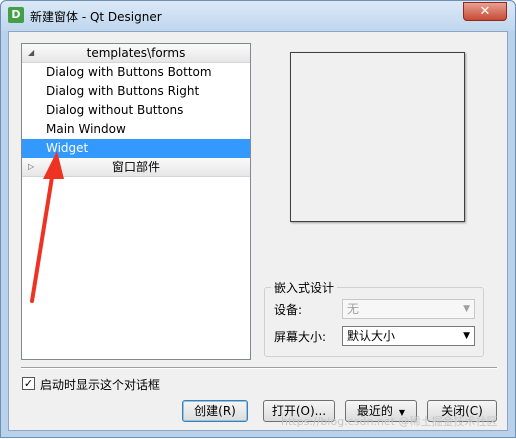 Image resolution: width=516 pixels, height=439 pixels. What do you see at coordinates (136, 129) in the screenshot?
I see `tree-item-main-window: Main Window` at bounding box center [136, 129].